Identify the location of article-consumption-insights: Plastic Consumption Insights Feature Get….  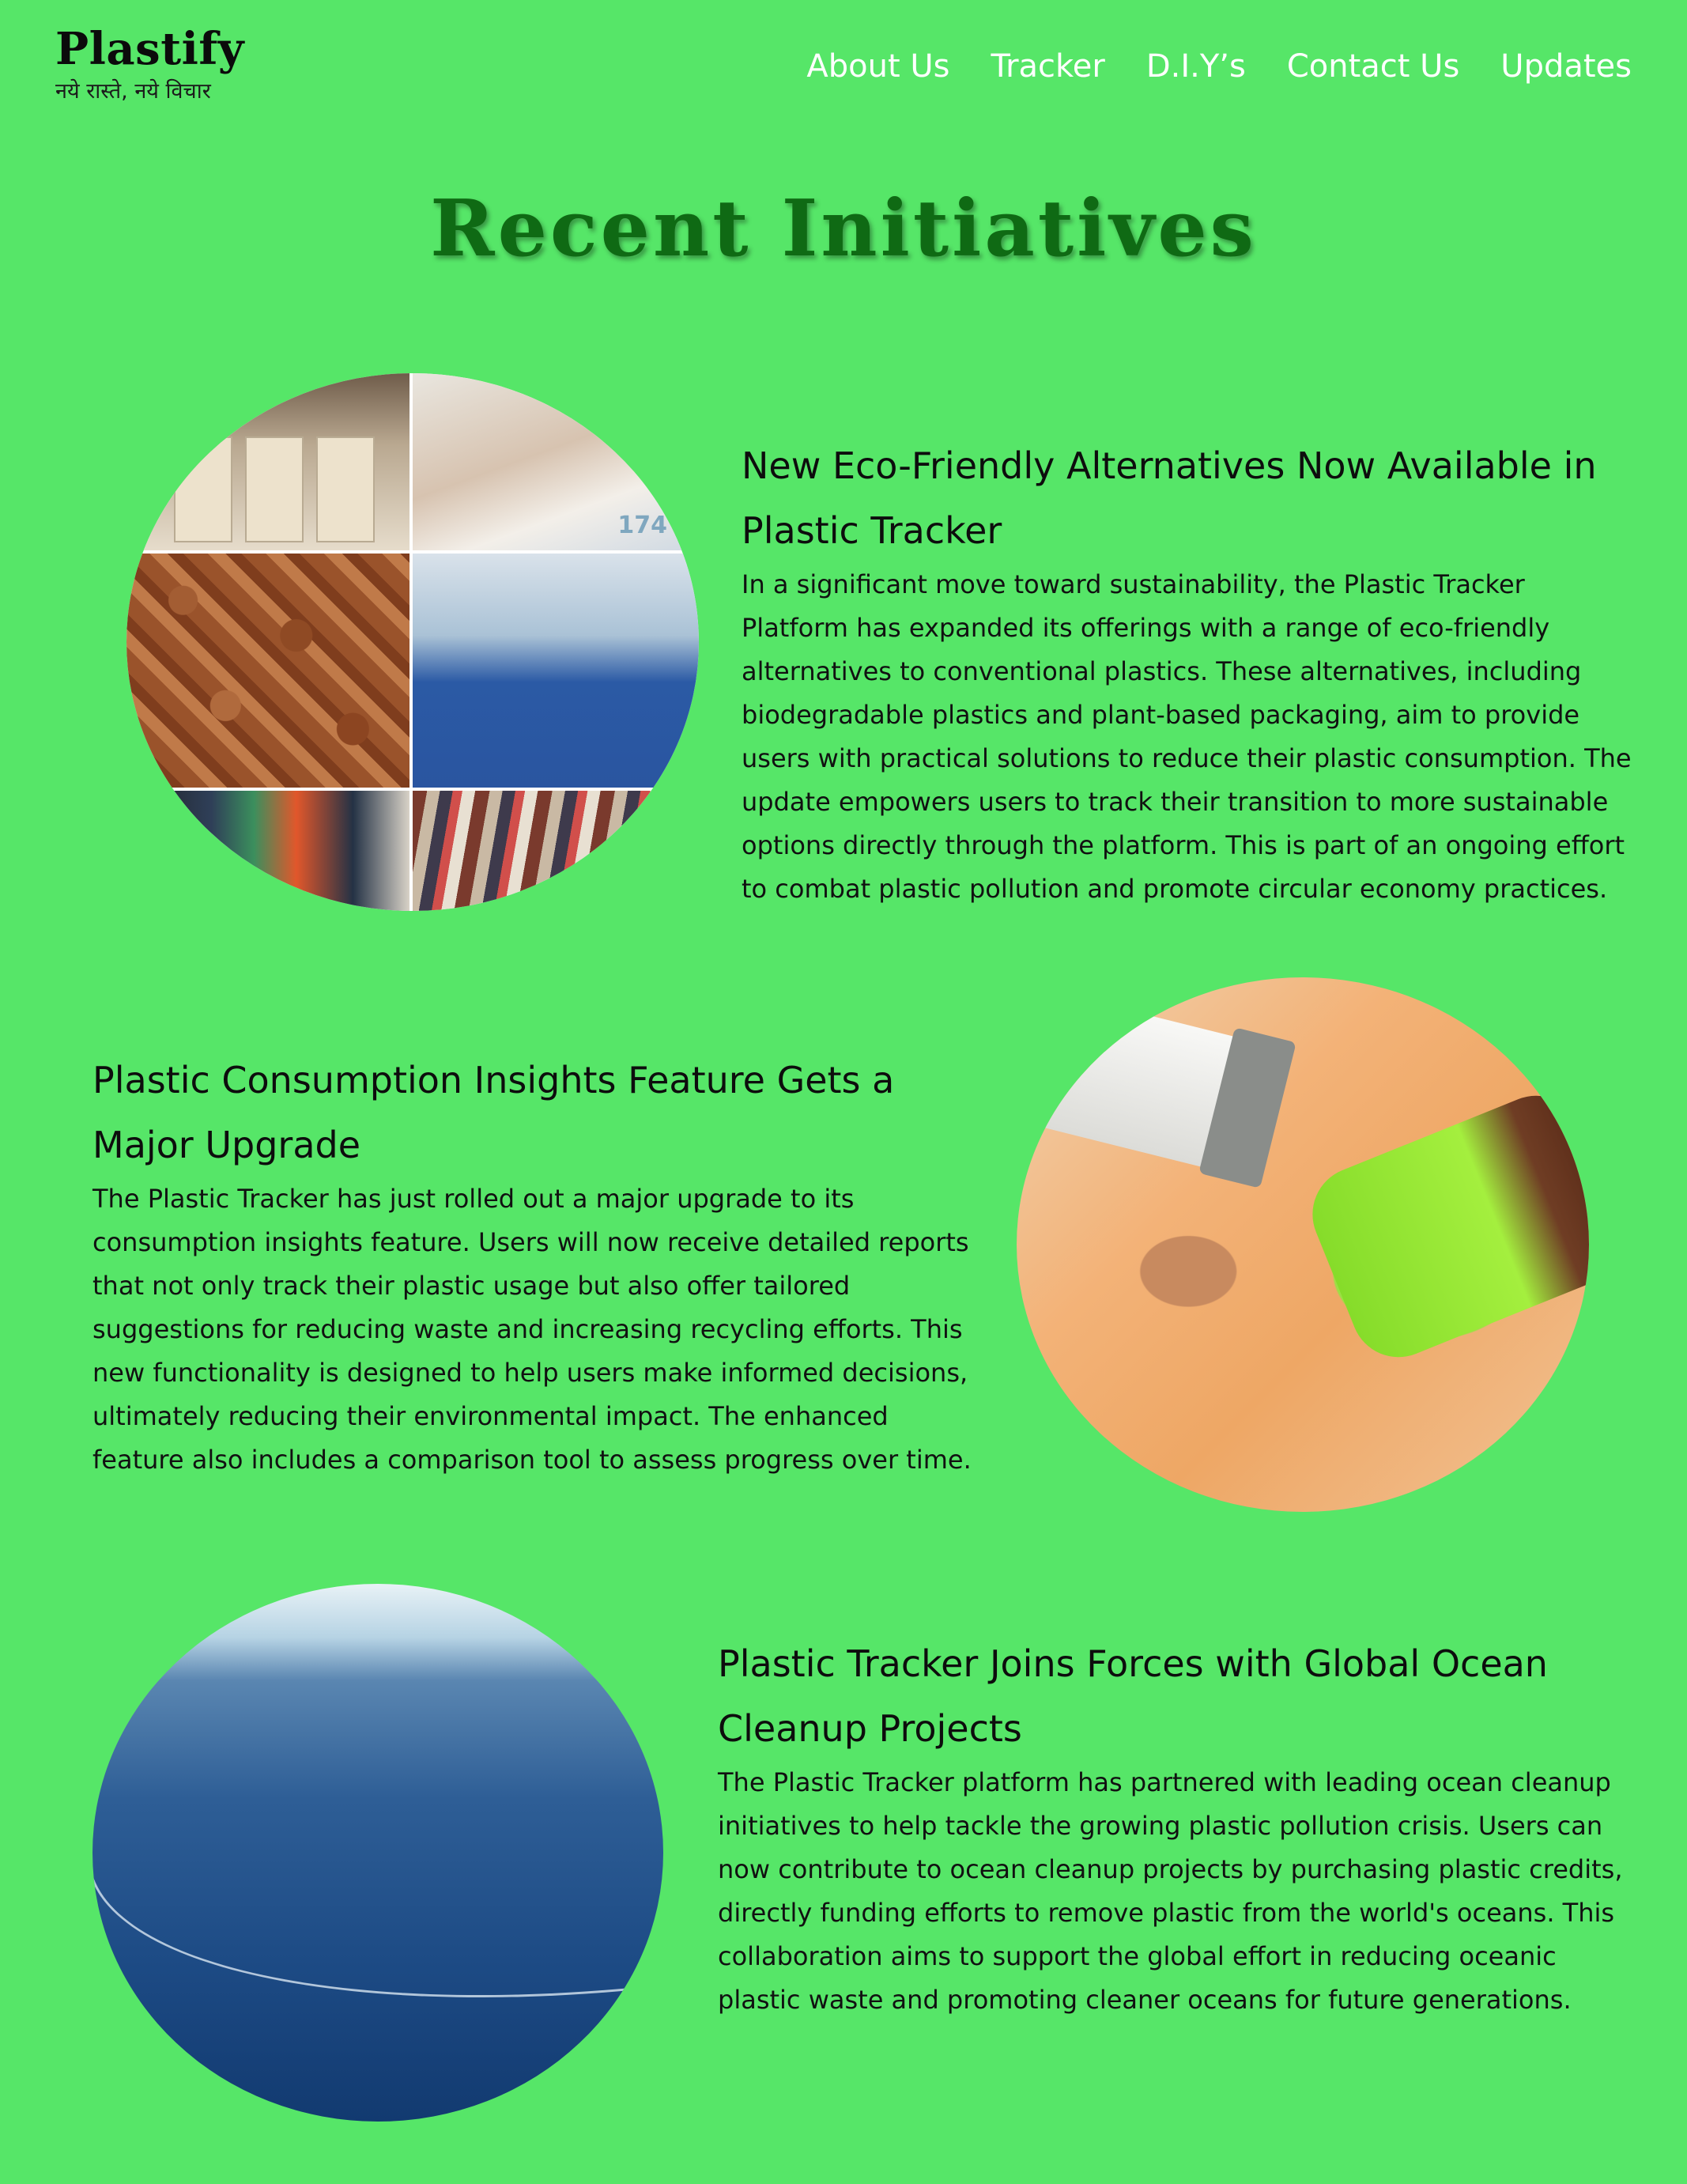
(539, 1265).